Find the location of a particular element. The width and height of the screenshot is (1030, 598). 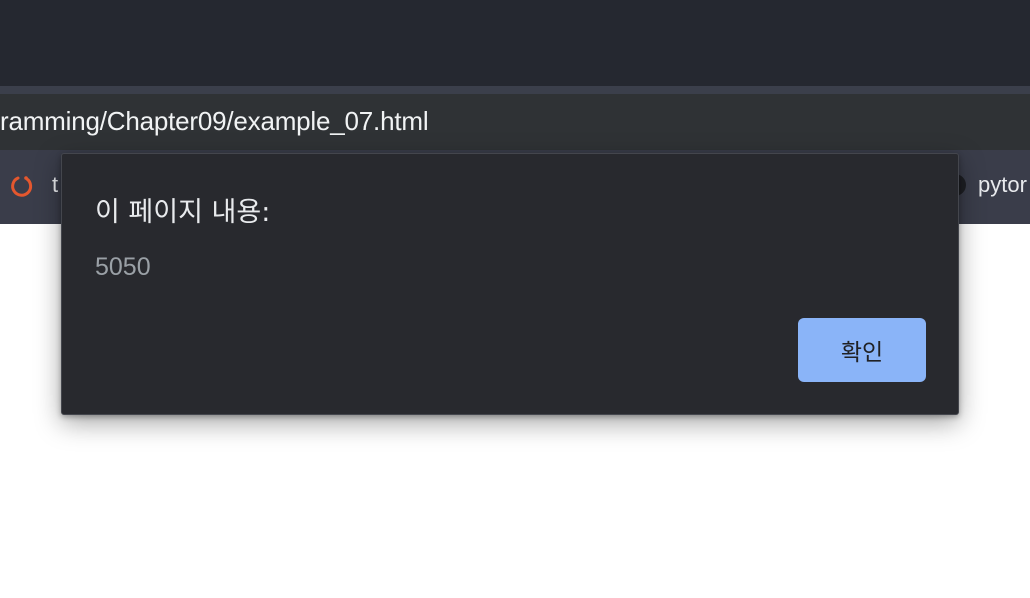

tab-strip is located at coordinates (515, 43).